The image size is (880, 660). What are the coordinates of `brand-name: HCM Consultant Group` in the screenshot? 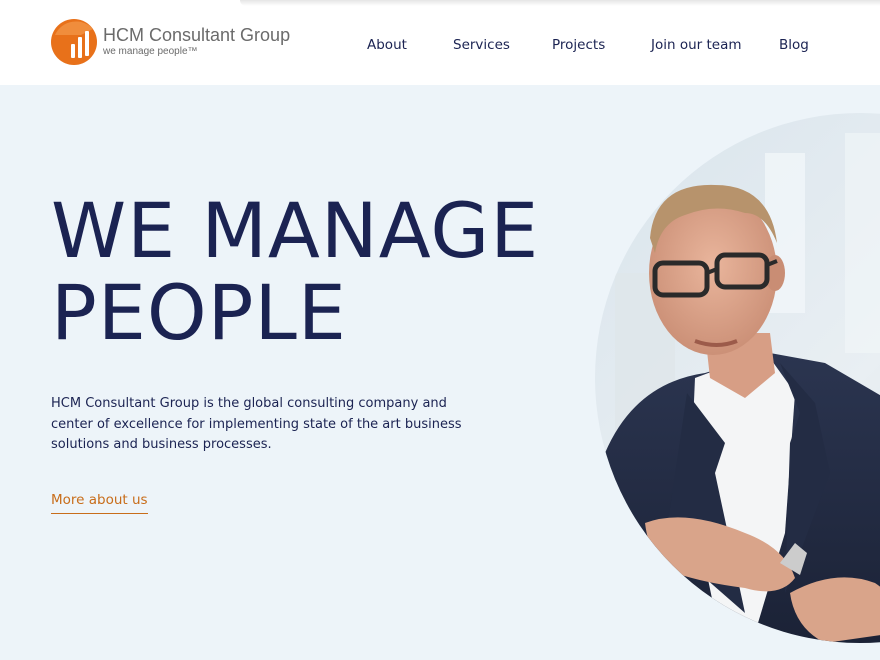 It's located at (197, 35).